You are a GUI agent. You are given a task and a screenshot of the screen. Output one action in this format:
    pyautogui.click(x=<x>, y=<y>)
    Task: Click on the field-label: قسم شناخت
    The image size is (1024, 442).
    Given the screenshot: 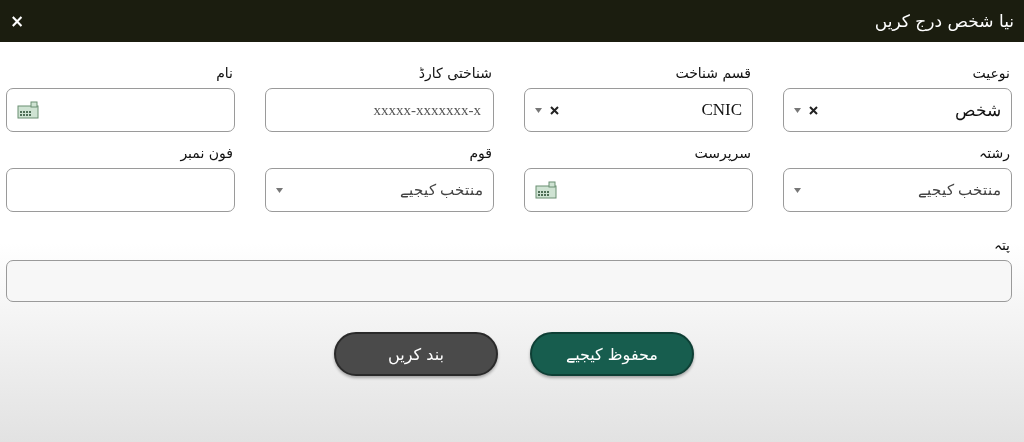 What is the action you would take?
    pyautogui.click(x=712, y=74)
    